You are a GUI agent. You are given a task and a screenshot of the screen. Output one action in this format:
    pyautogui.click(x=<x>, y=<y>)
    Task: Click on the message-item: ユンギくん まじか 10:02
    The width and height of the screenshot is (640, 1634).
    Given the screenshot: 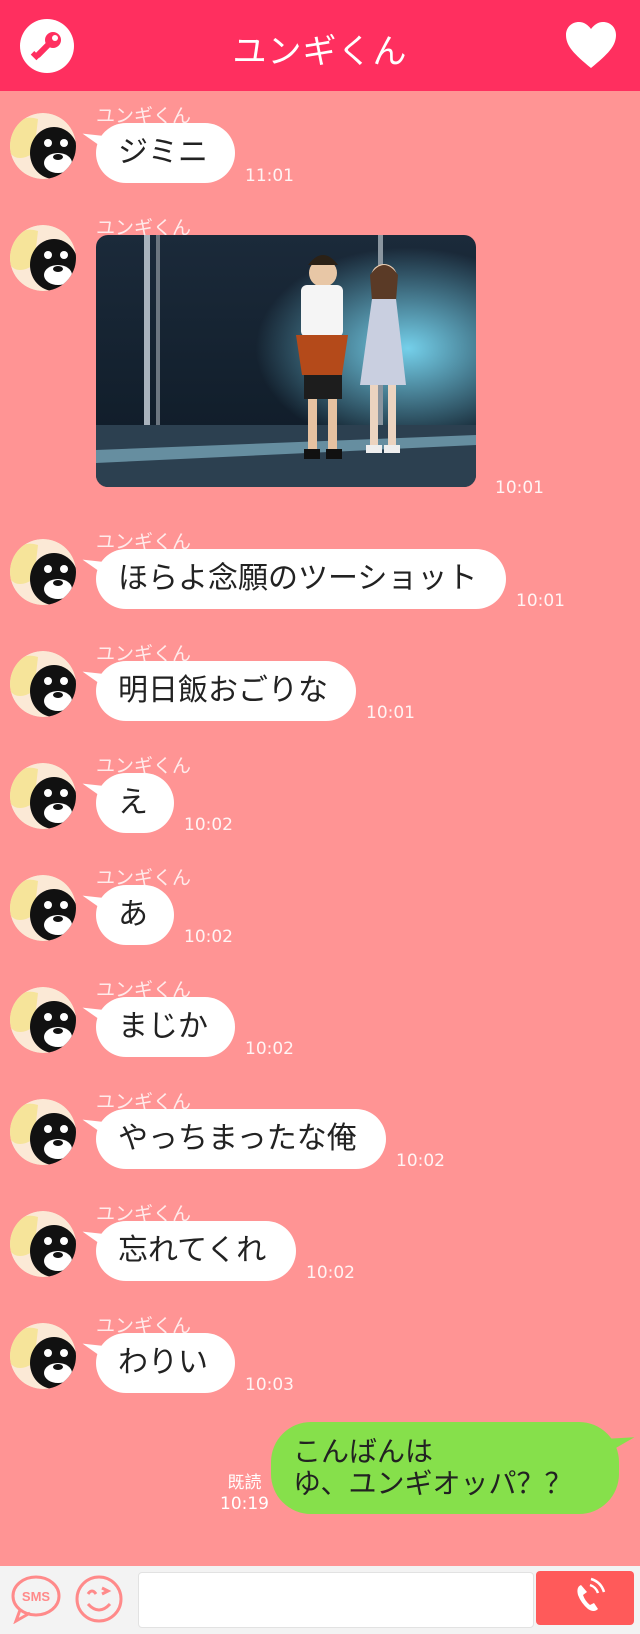 What is the action you would take?
    pyautogui.click(x=320, y=1020)
    